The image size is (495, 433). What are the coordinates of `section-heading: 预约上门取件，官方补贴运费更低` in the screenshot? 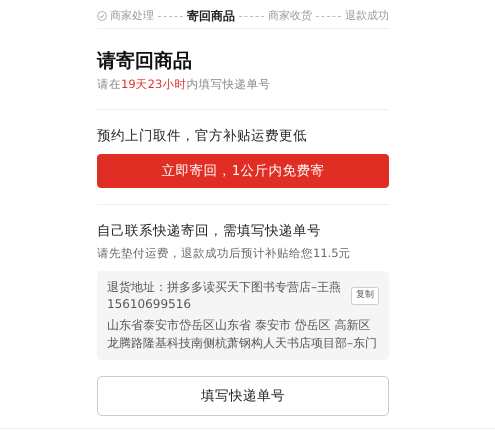 It's located at (202, 136).